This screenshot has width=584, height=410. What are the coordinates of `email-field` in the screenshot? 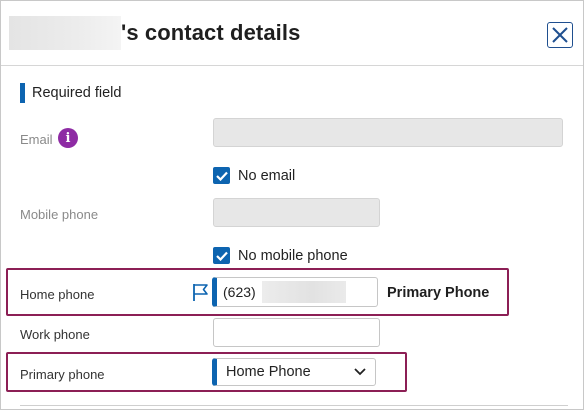 It's located at (388, 132).